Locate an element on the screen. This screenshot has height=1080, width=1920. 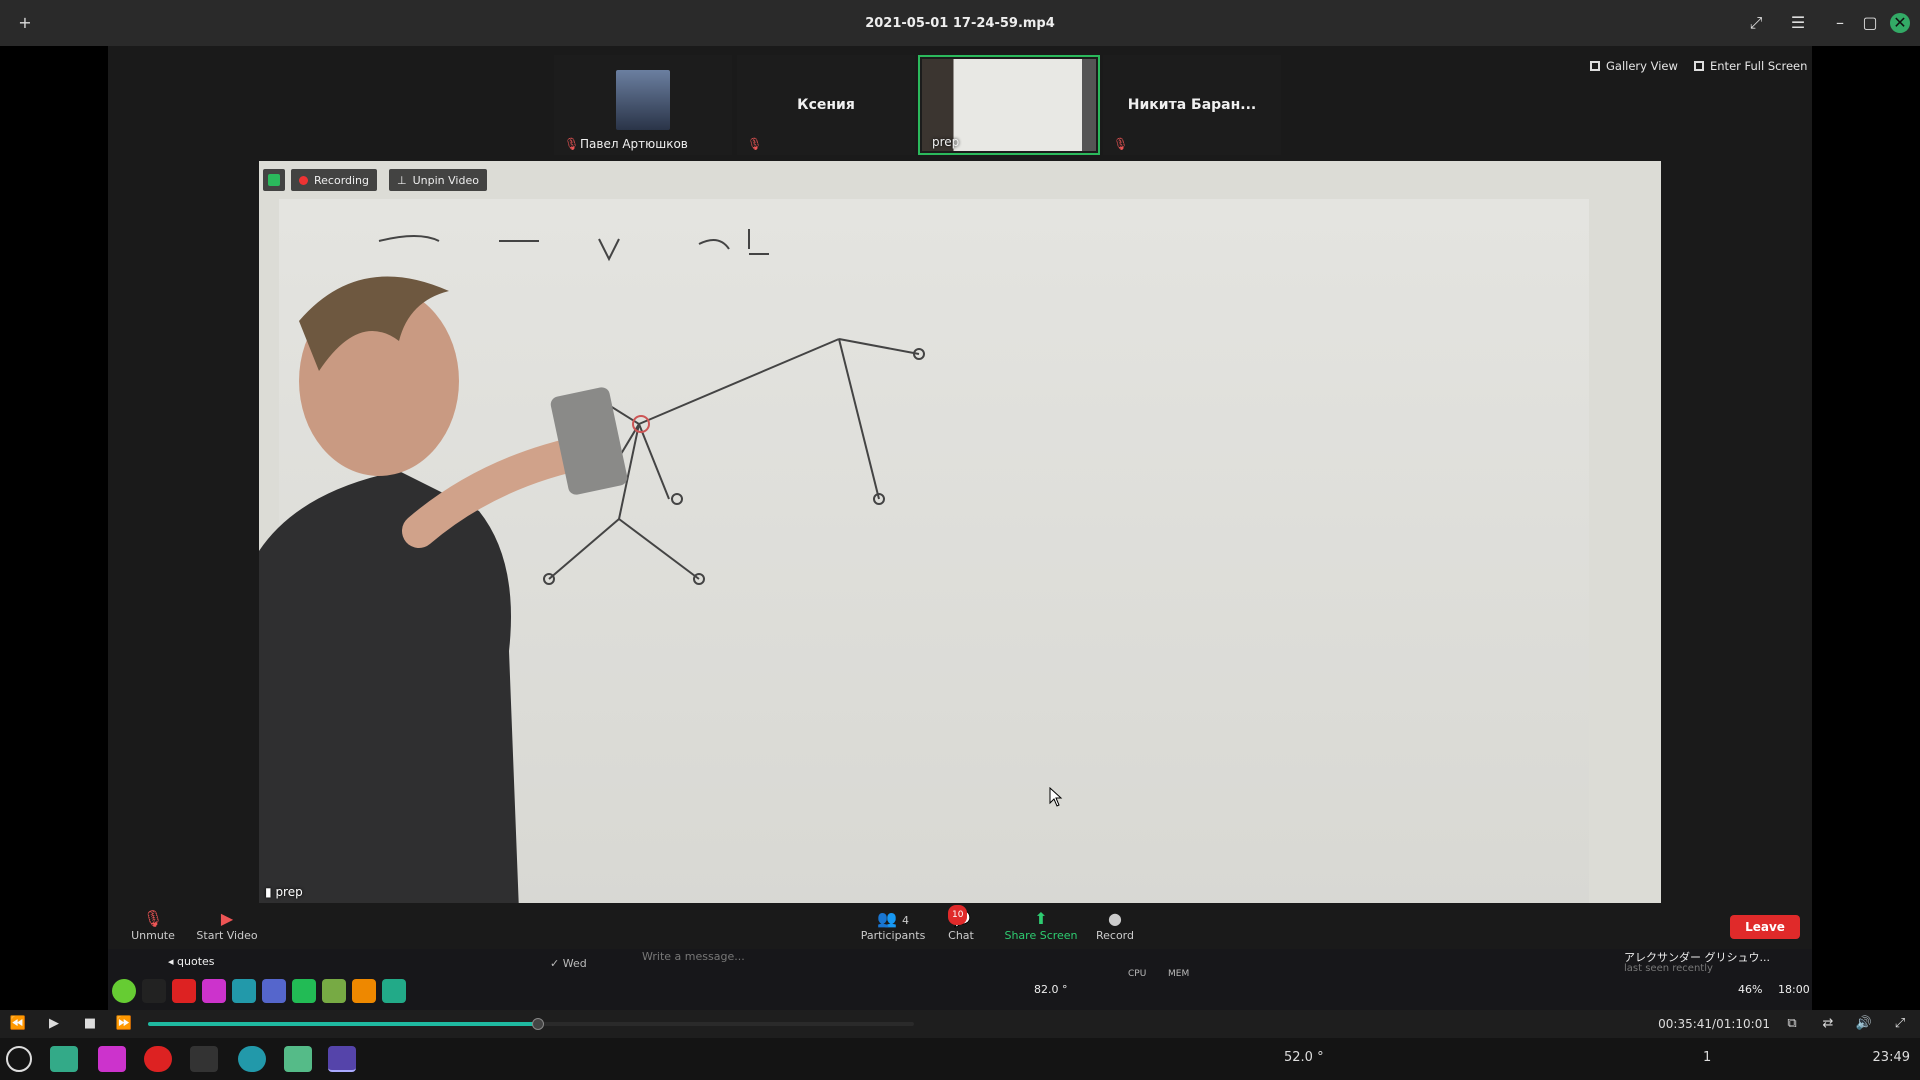
mem-label: MEM is located at coordinates (1179, 974).